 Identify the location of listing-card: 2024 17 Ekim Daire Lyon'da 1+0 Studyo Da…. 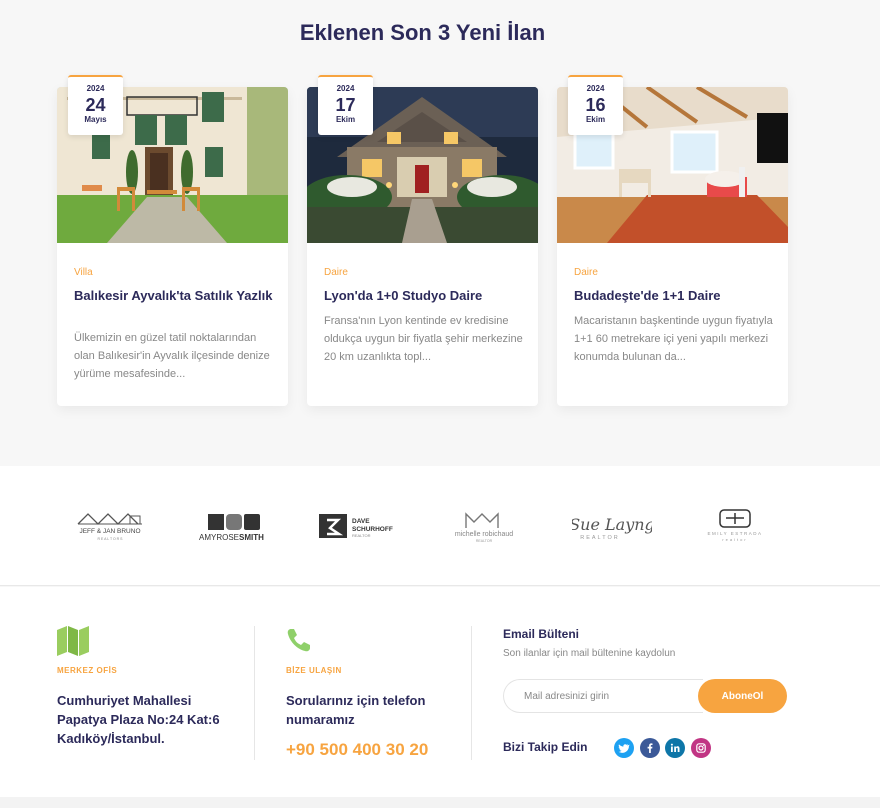
(422, 240).